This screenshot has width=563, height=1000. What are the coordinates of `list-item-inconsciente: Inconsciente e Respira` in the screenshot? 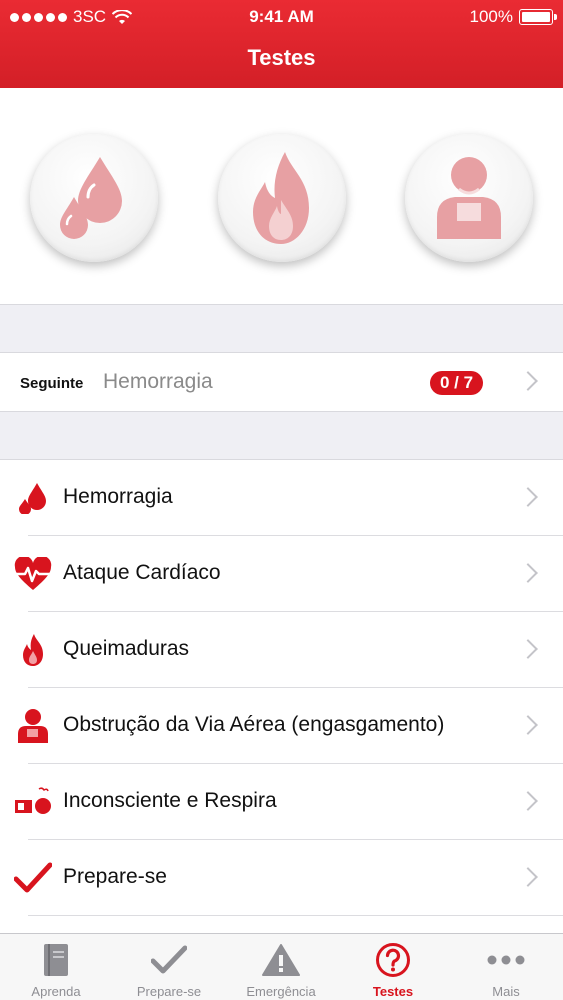 It's located at (281, 802).